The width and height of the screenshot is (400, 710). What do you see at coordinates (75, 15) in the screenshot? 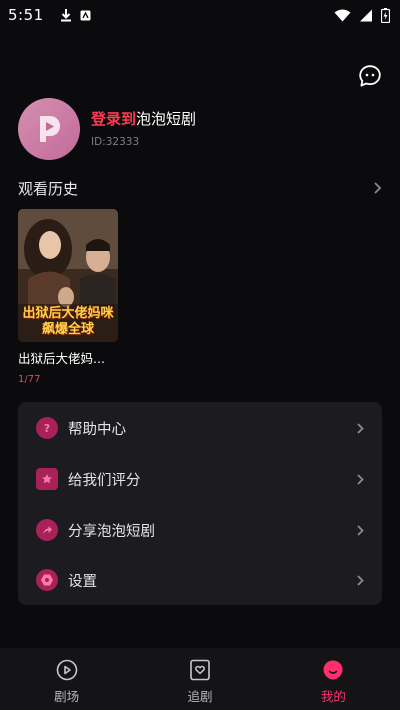
I see `status-left-icons` at bounding box center [75, 15].